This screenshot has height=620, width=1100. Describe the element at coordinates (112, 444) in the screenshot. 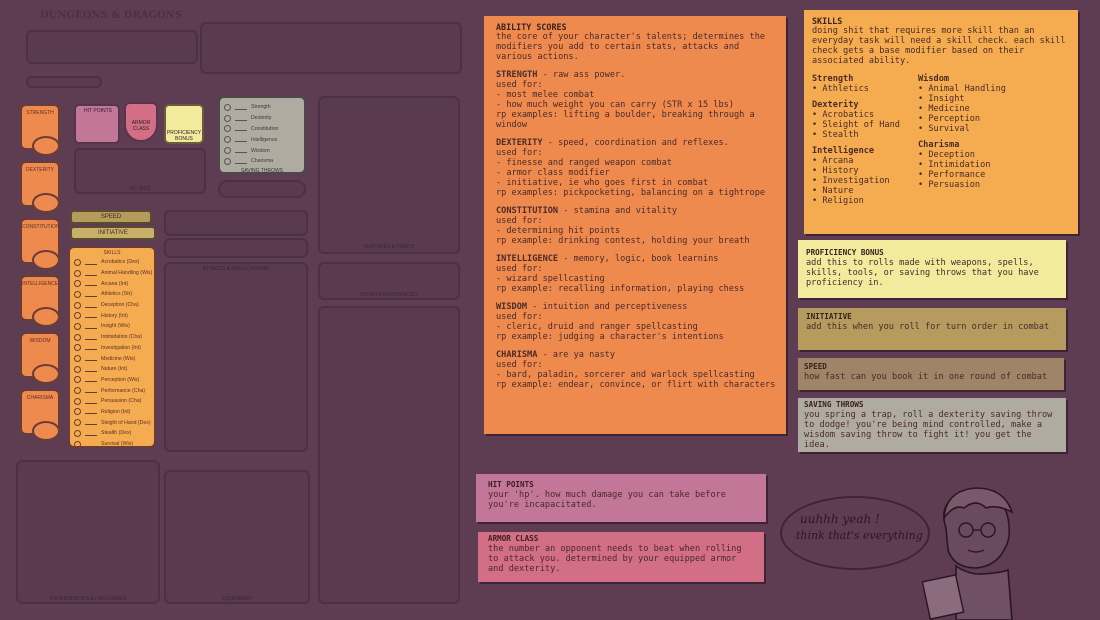

I see `skill-row: Survival (Wis)` at that location.